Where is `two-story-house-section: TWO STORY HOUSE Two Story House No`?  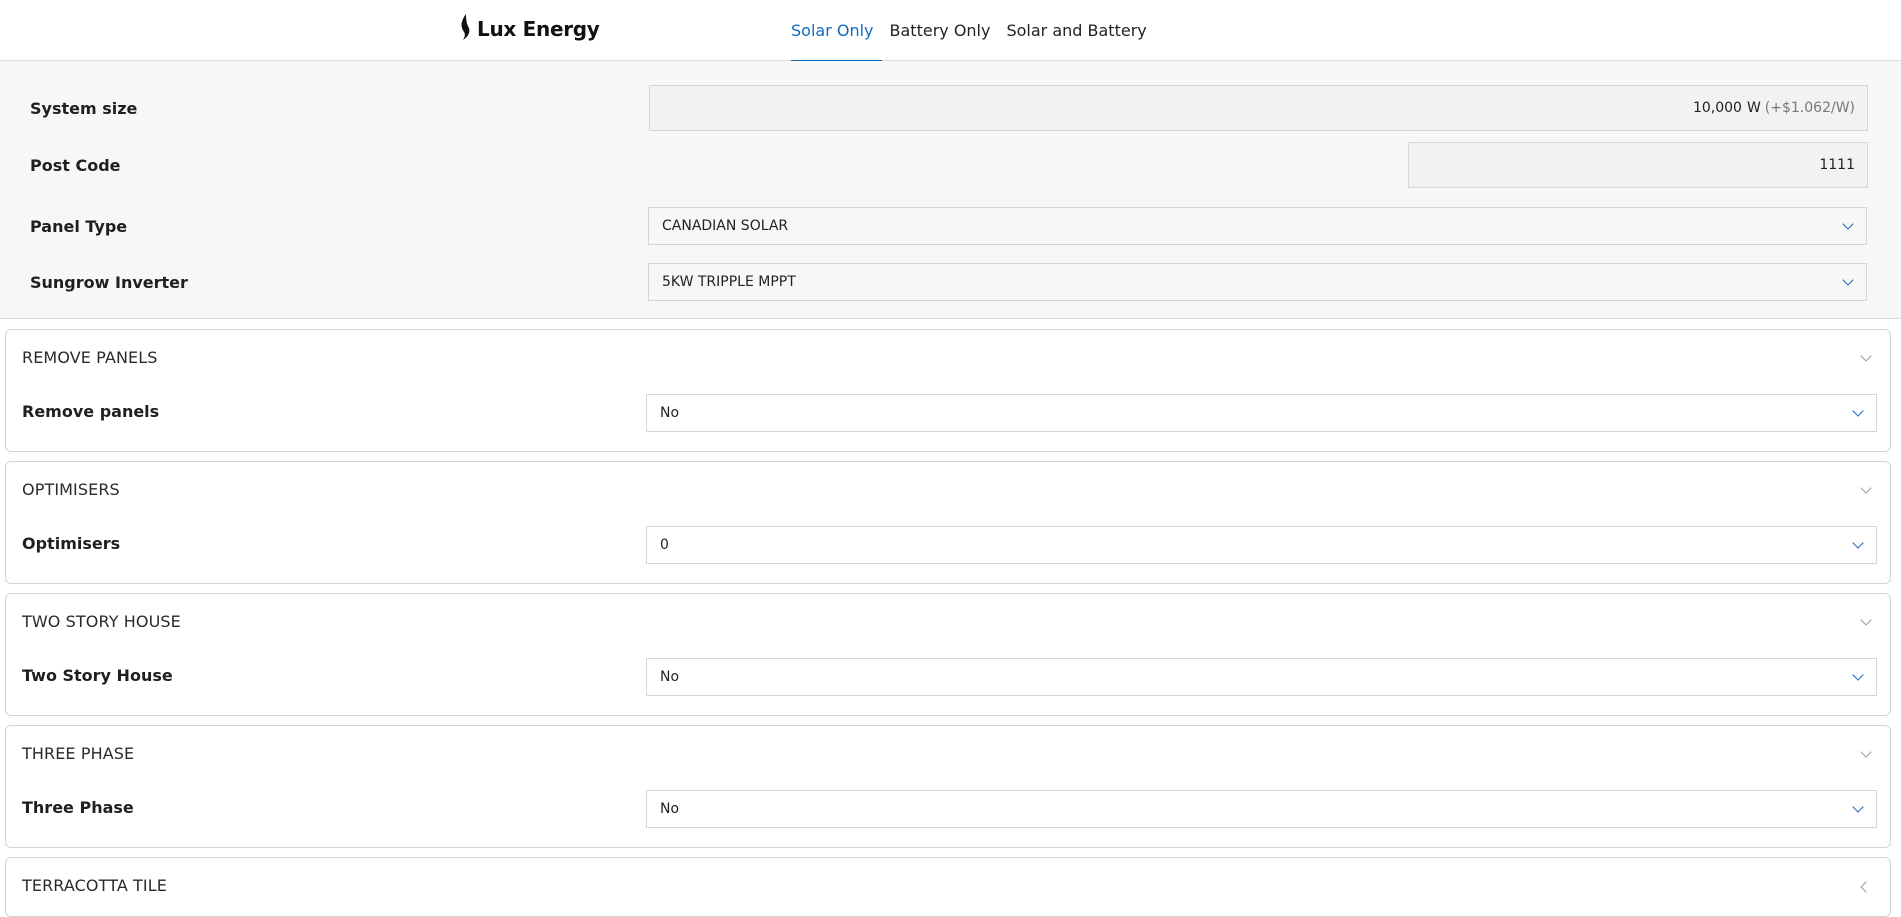 two-story-house-section: TWO STORY HOUSE Two Story House No is located at coordinates (948, 654).